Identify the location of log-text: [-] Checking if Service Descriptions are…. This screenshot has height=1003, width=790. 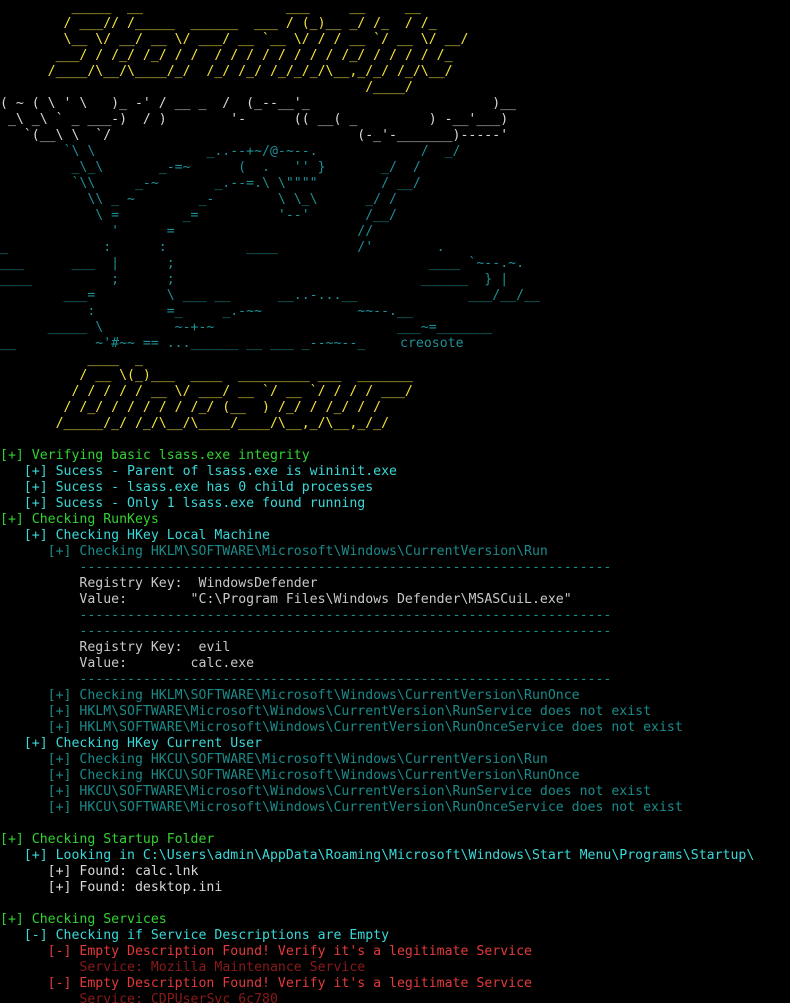
(206, 935).